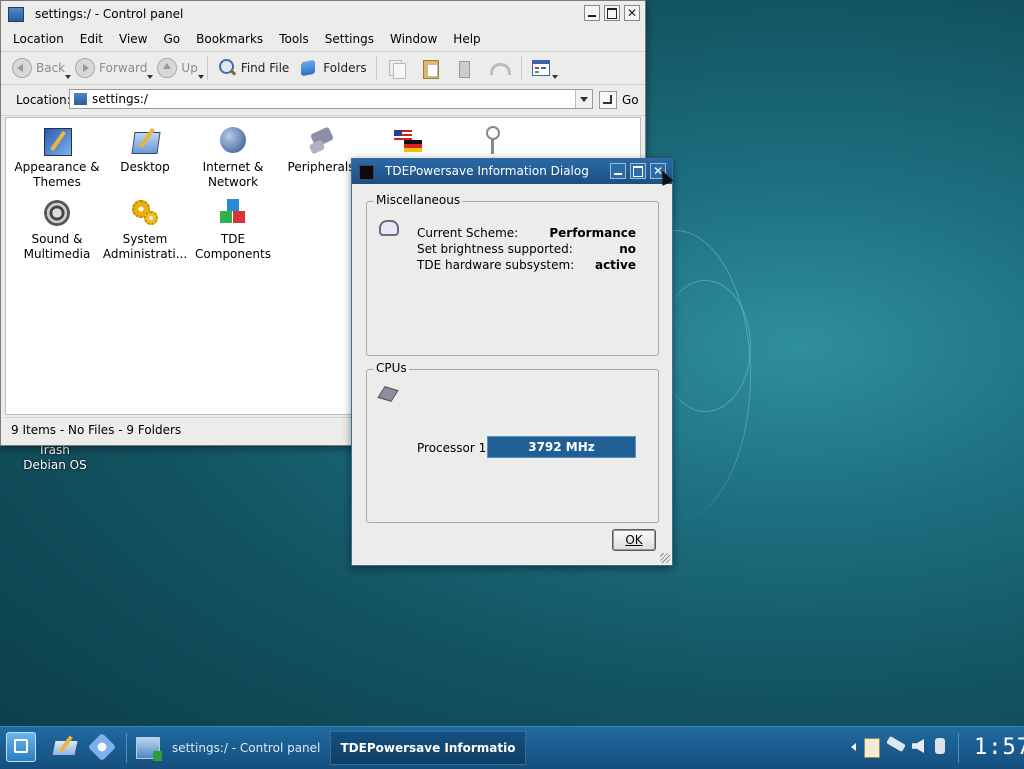 The image size is (1024, 769). Describe the element at coordinates (57, 158) in the screenshot. I see `item-appearance-themes: Appearance & Themes` at that location.